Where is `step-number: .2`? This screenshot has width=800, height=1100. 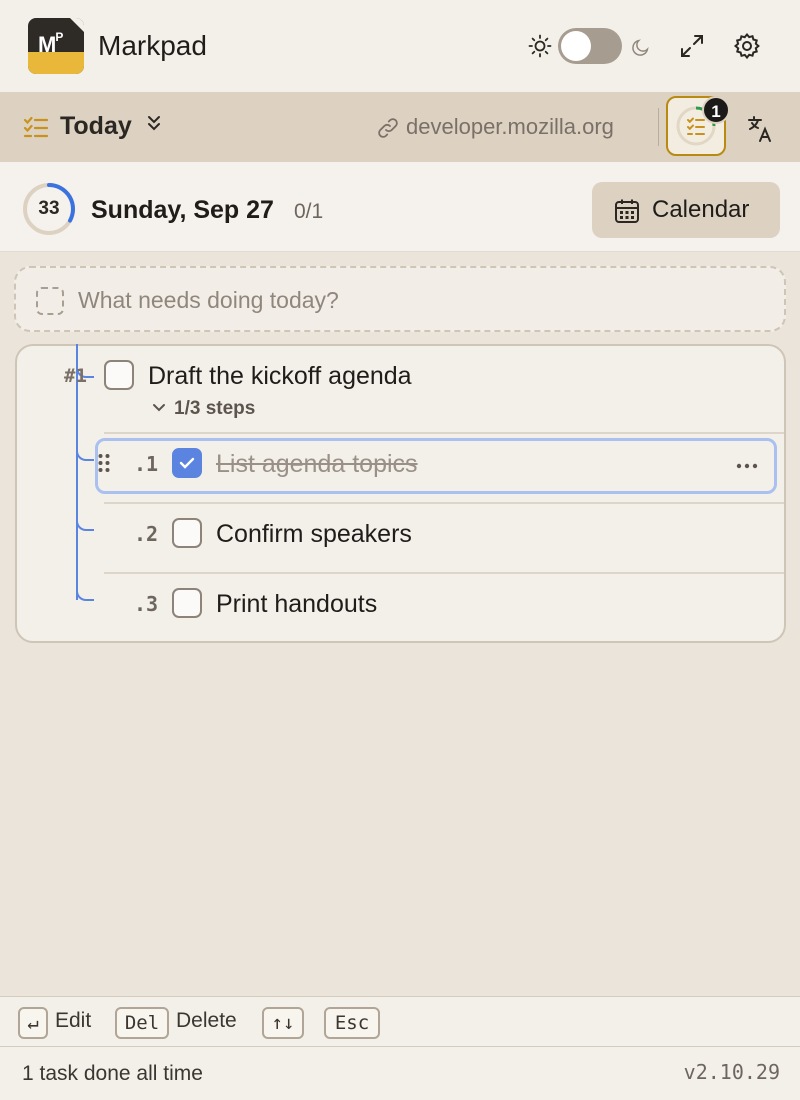
step-number: .2 is located at coordinates (146, 534).